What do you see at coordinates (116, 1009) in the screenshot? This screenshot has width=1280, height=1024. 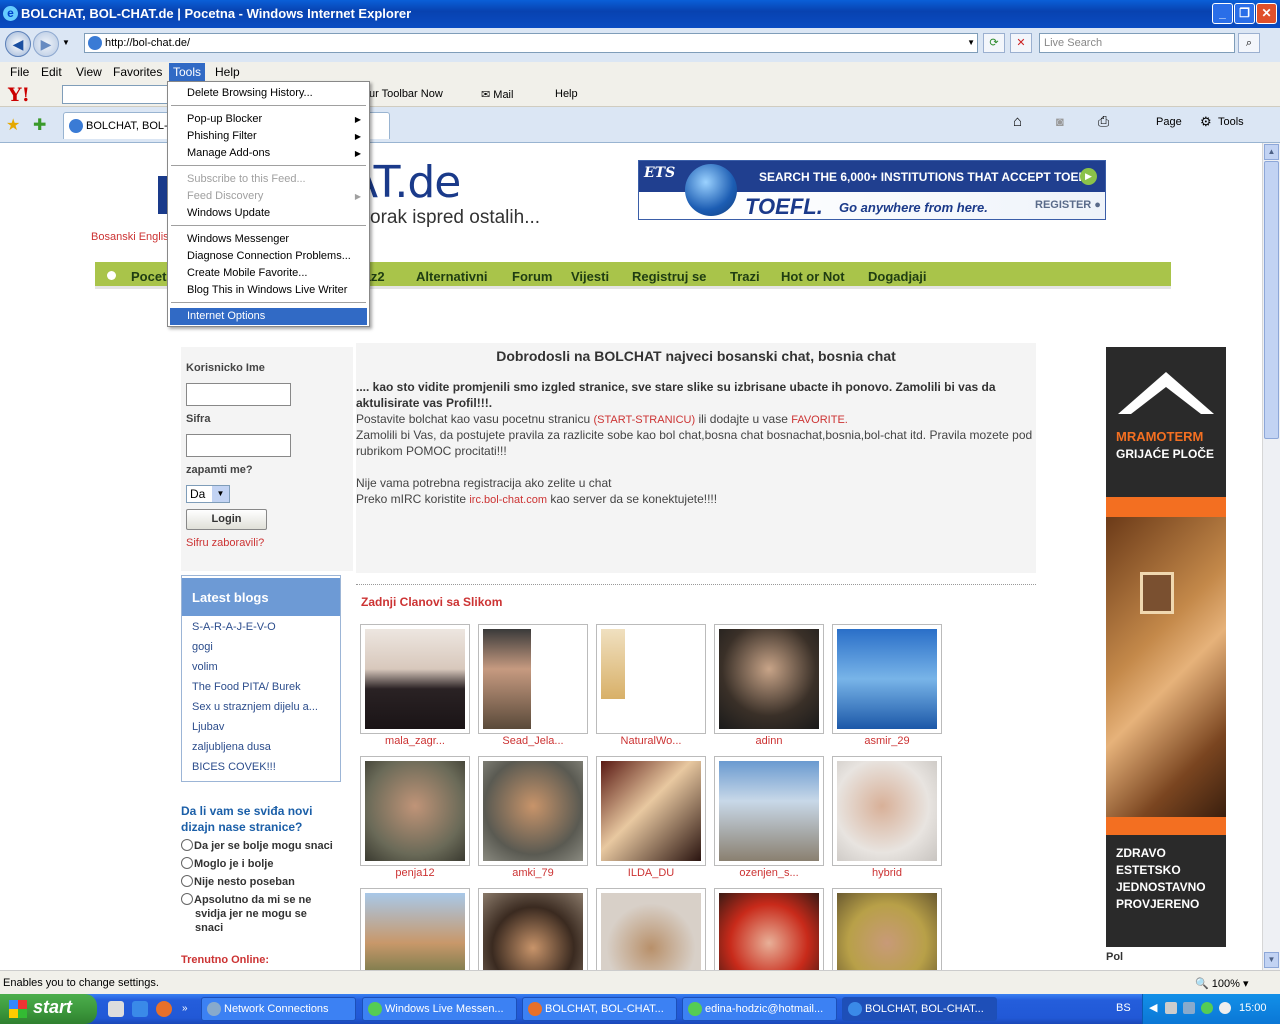 I see `show-desktop-icon` at bounding box center [116, 1009].